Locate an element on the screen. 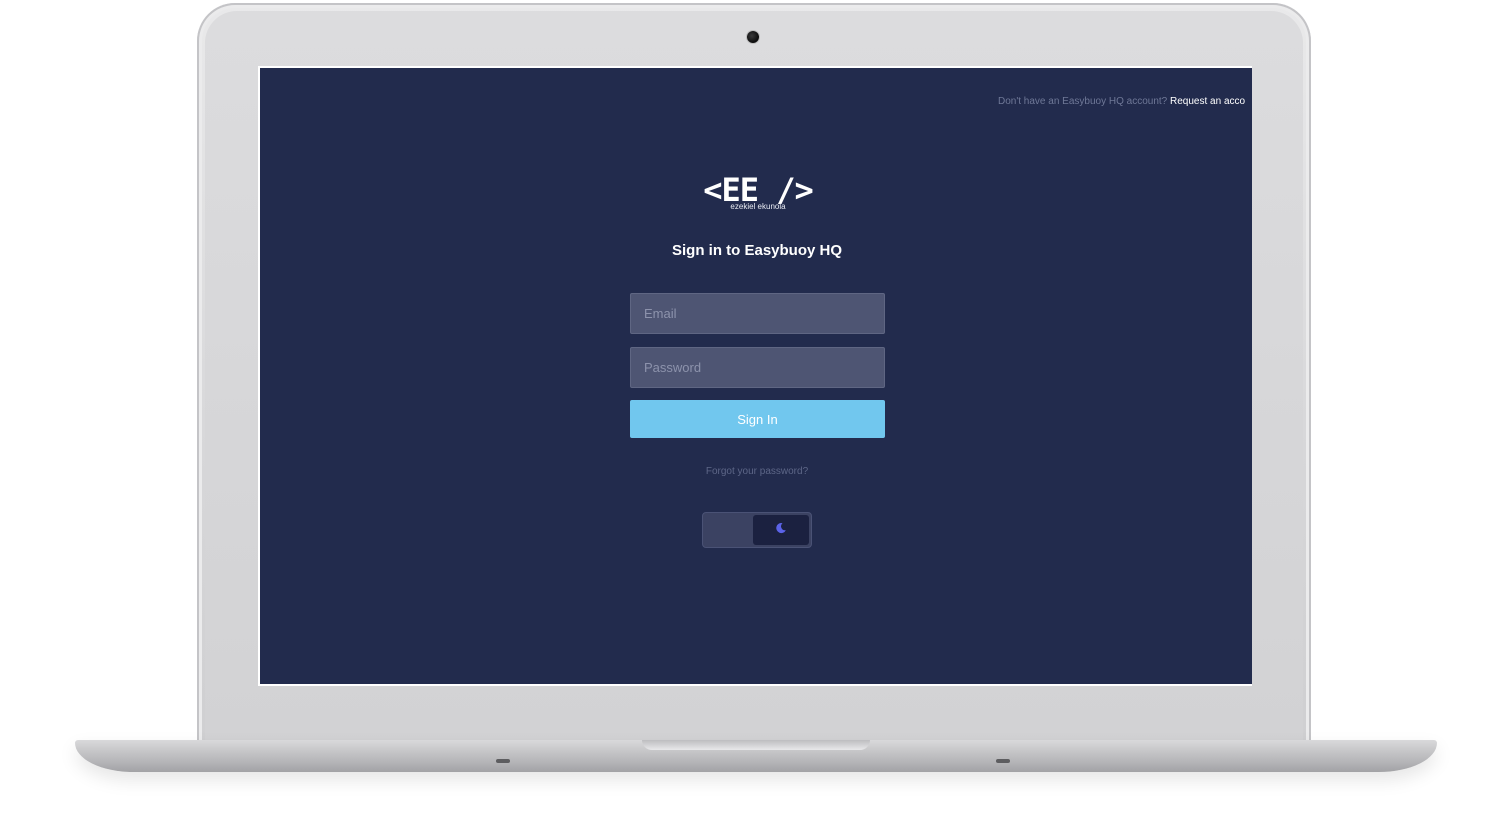 Image resolution: width=1509 pixels, height=815 pixels. page-title: Sign in to Easybuoy HQ is located at coordinates (757, 250).